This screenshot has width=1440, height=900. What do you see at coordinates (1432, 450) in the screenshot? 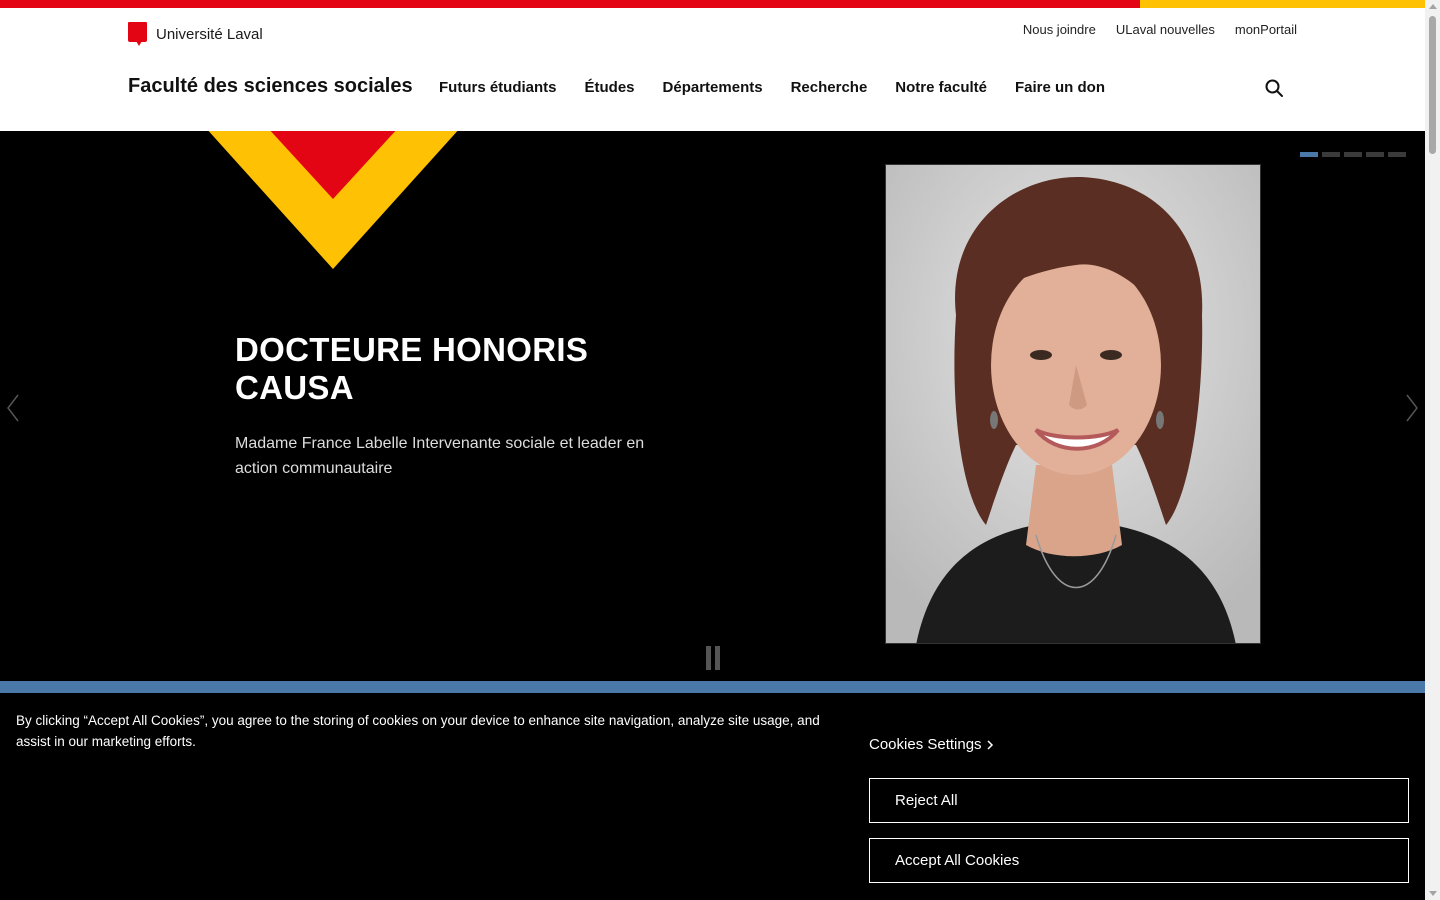
I see `page-scrollbar` at bounding box center [1432, 450].